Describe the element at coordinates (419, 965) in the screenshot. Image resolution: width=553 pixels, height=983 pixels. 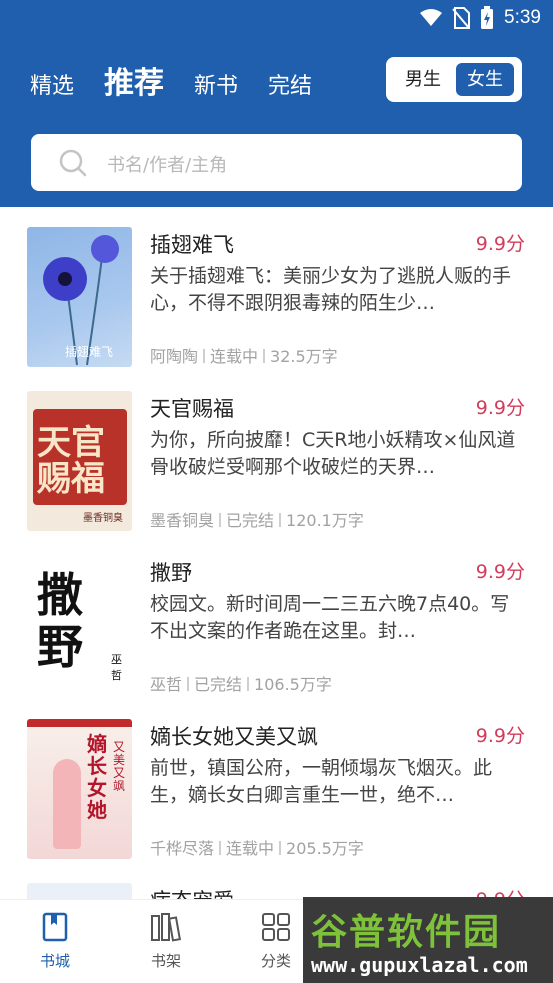
I see `watermark-url: www.gupuxlazal.com` at that location.